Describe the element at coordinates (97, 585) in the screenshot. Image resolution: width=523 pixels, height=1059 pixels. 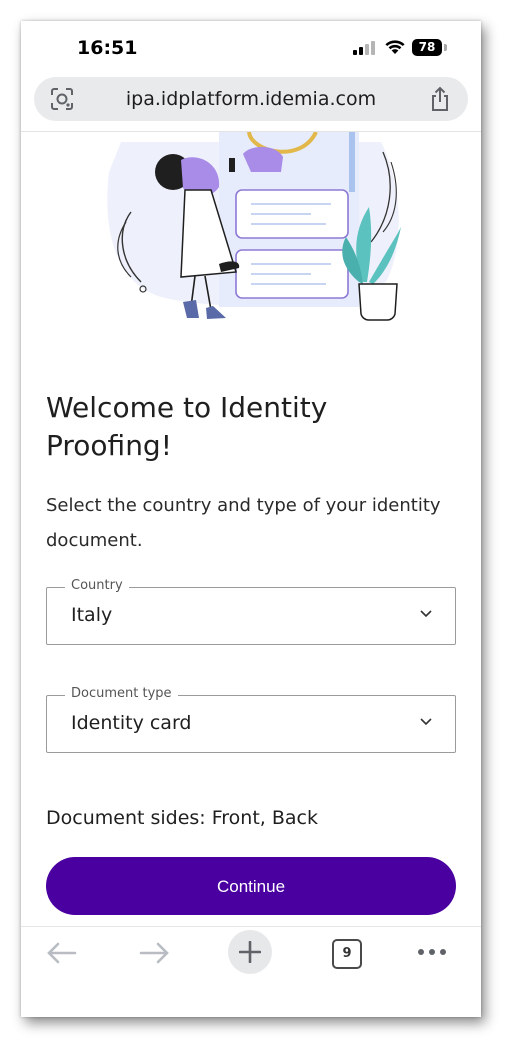
I see `country-label: Country` at that location.